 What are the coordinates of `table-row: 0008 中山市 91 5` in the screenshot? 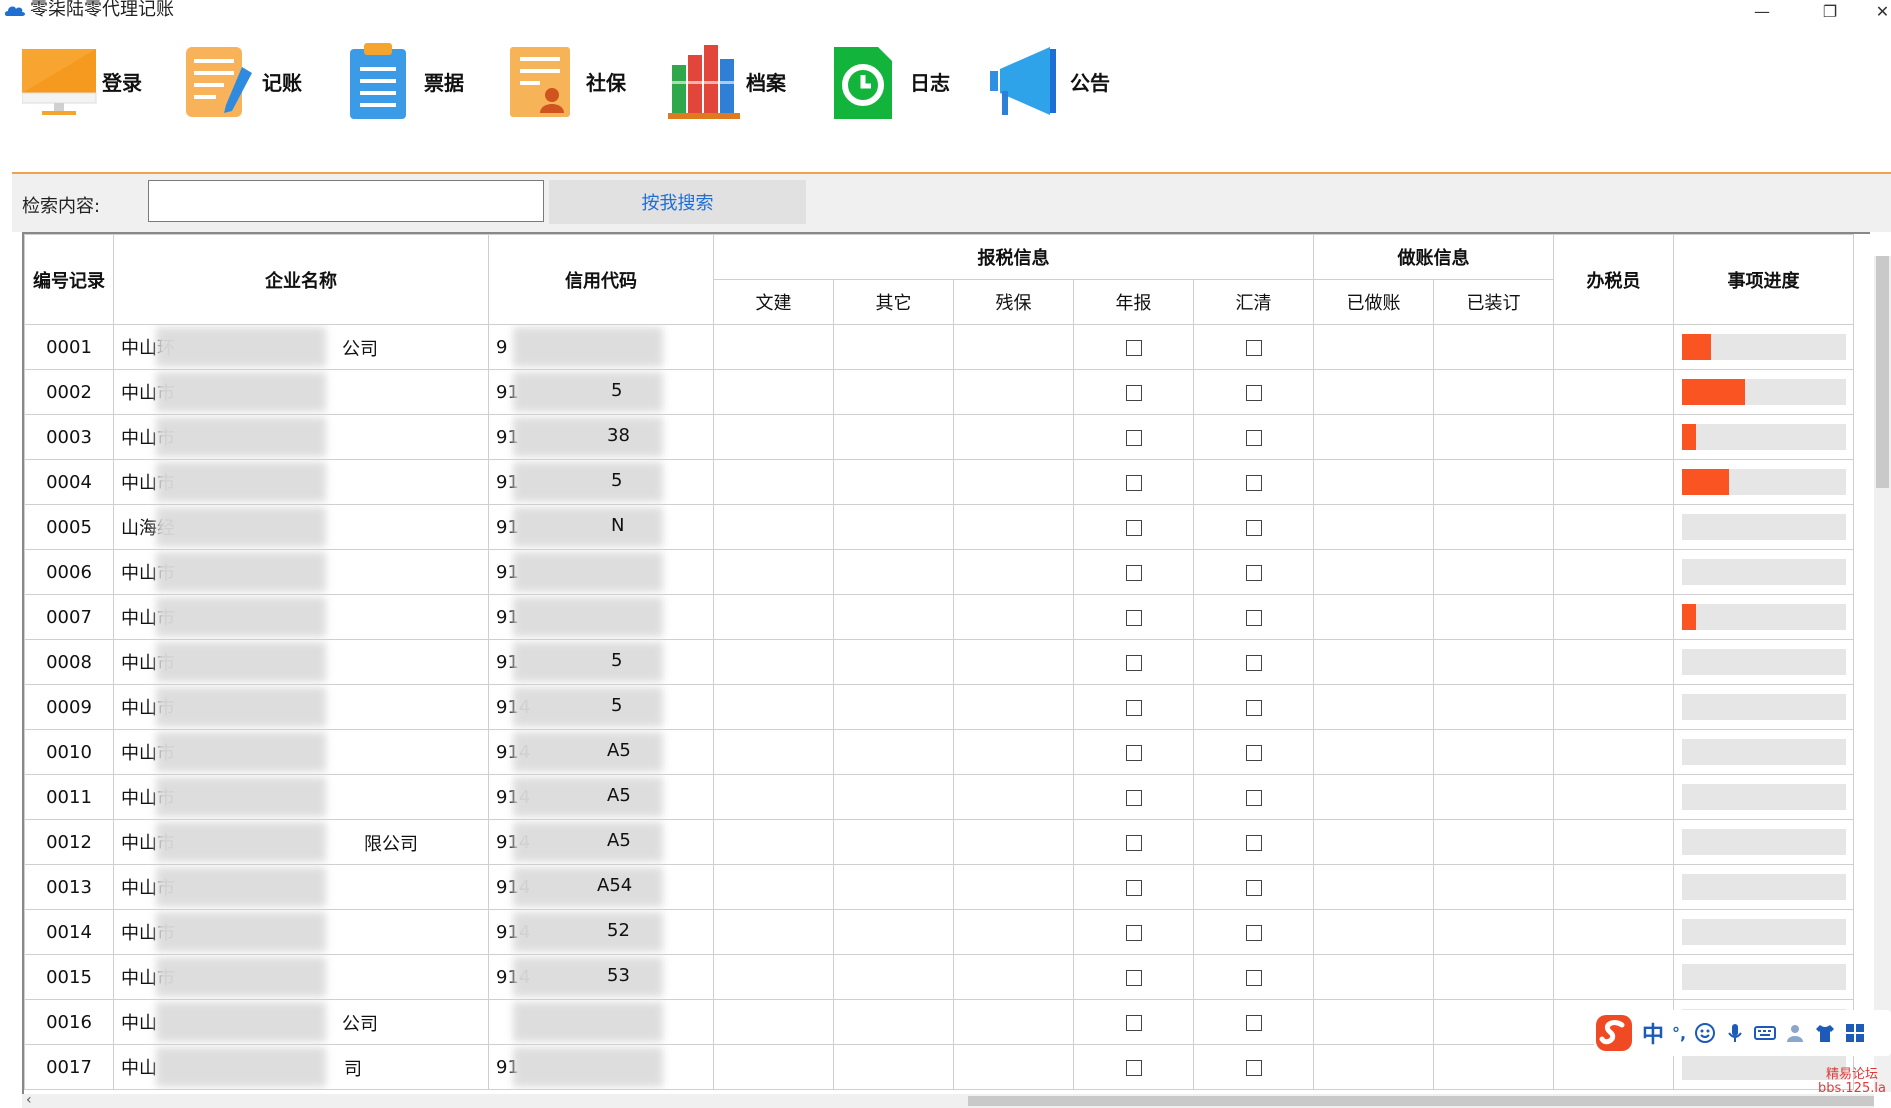 It's located at (939, 662).